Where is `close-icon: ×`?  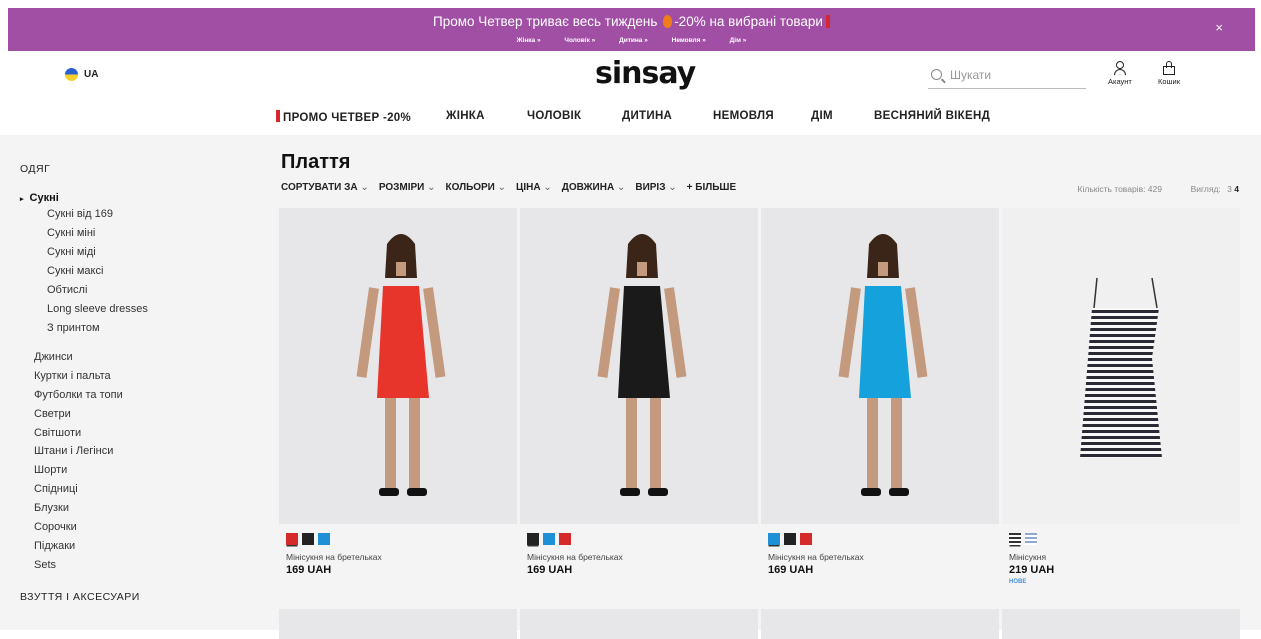 close-icon: × is located at coordinates (1219, 27).